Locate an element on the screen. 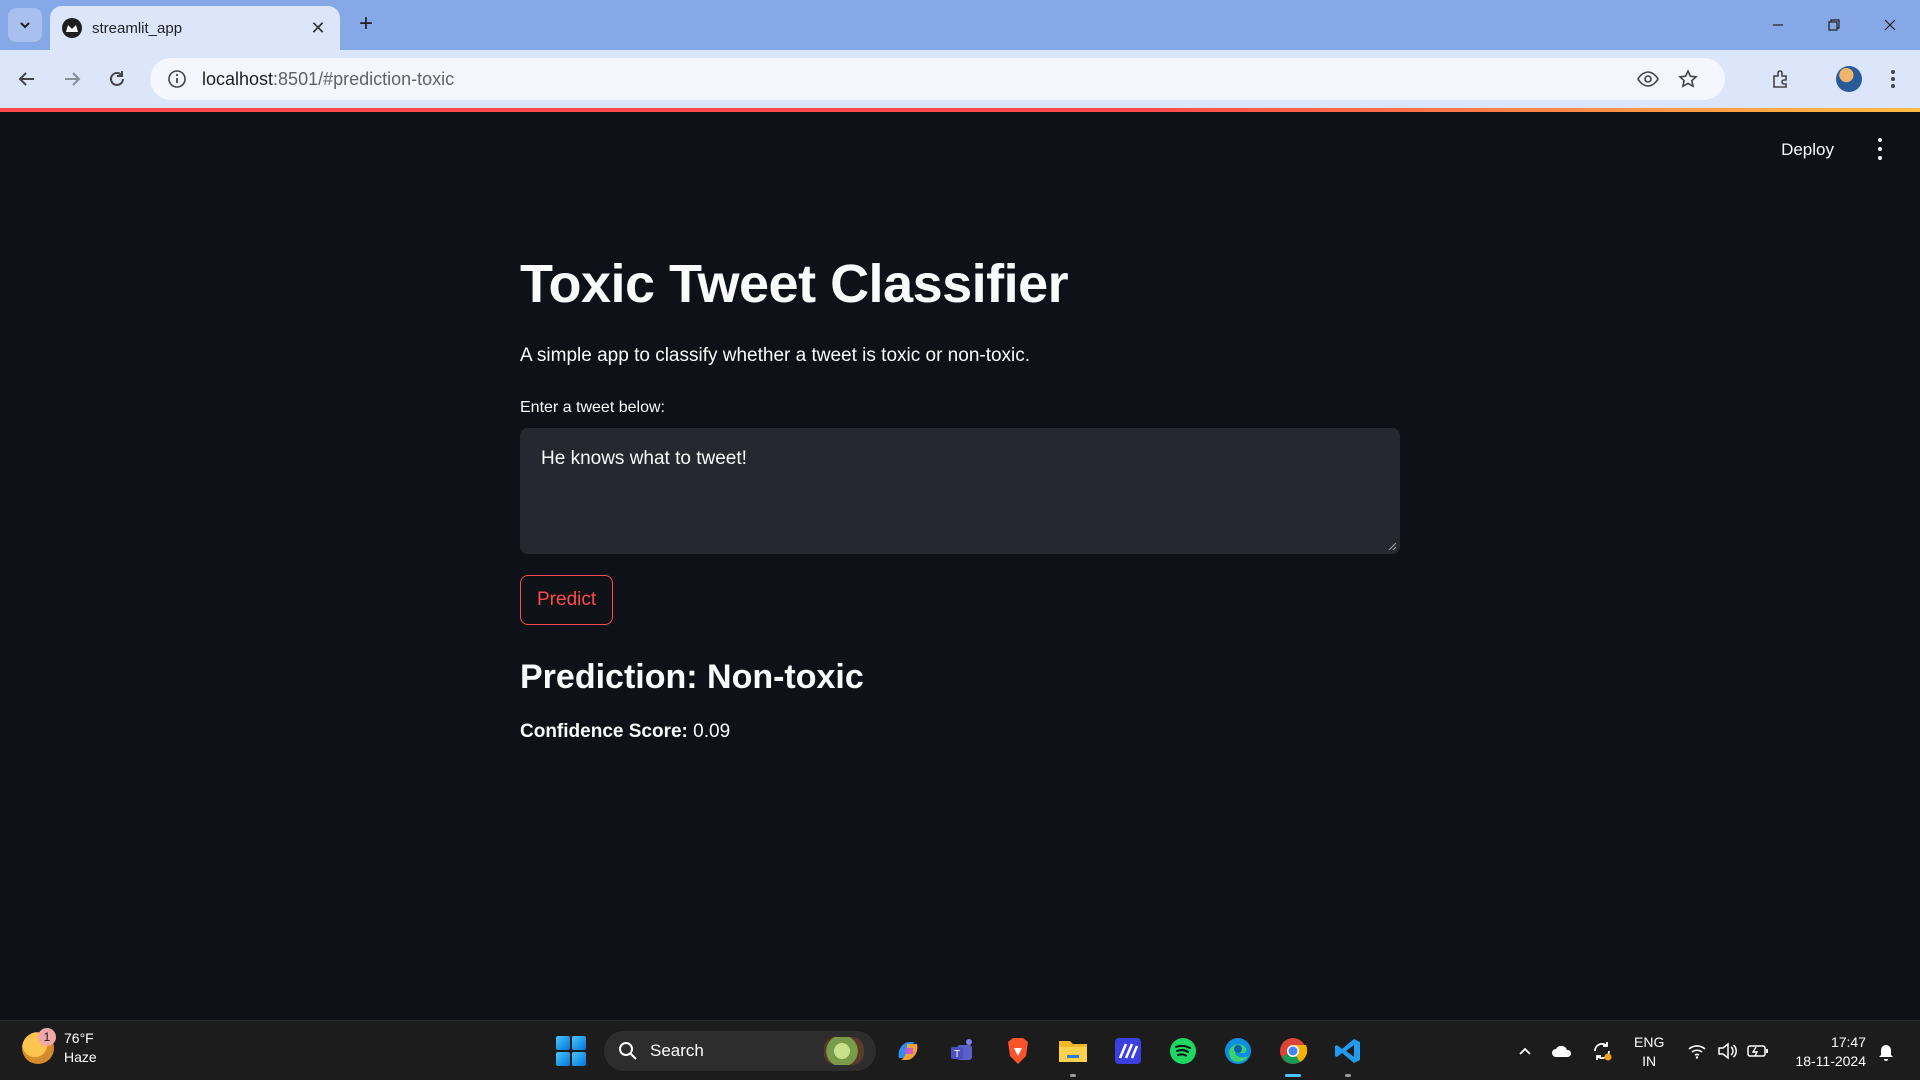 The width and height of the screenshot is (1920, 1080). copilot-icon is located at coordinates (908, 1051).